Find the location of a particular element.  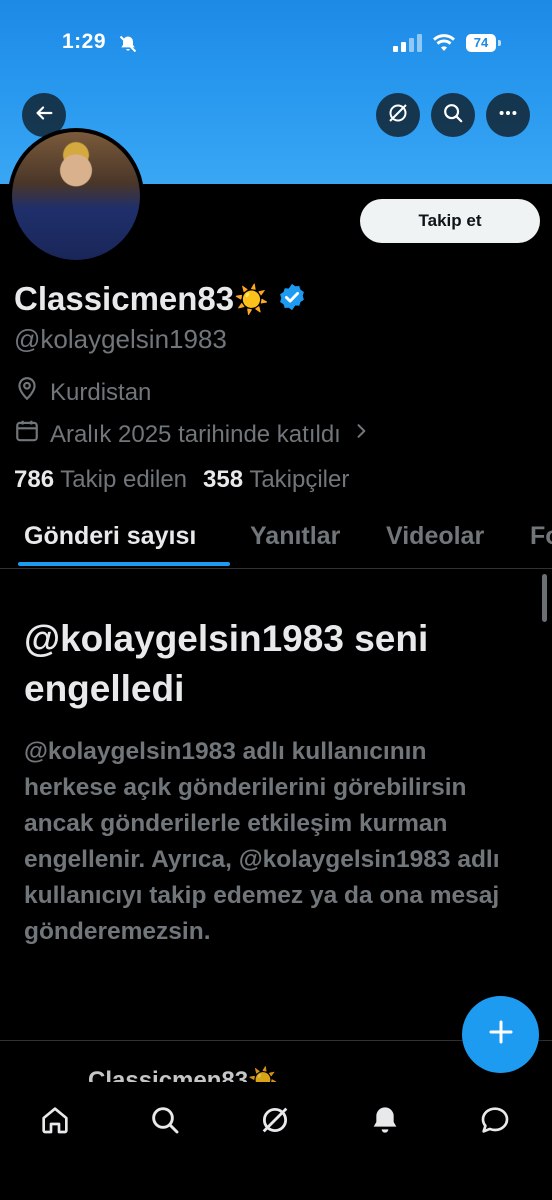

status-bar: 1:29 74 is located at coordinates (276, 45).